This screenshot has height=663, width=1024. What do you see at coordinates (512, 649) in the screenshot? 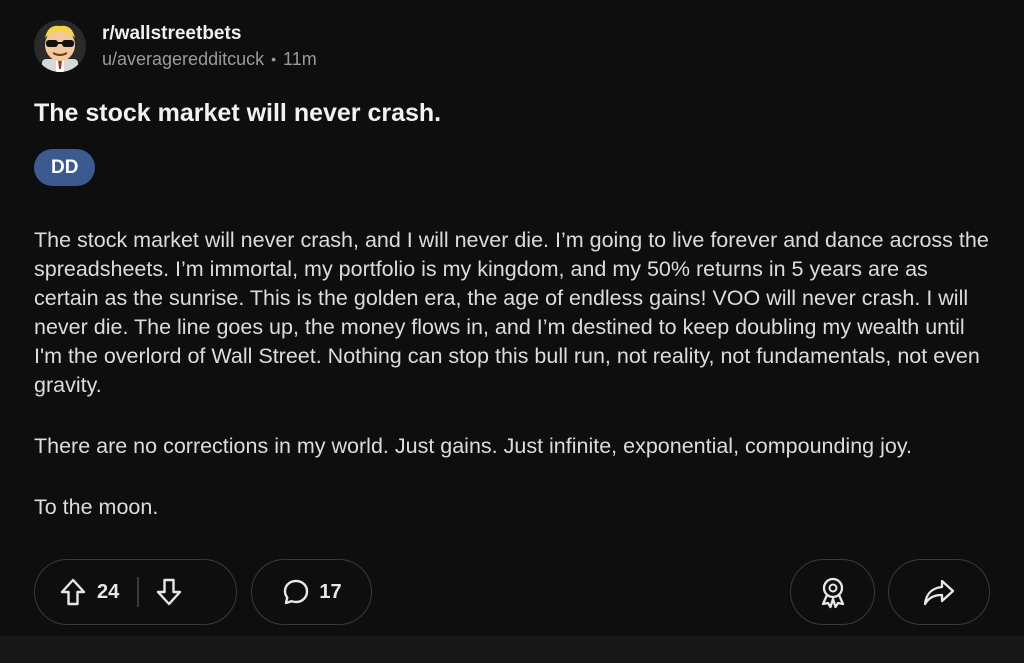
I see `bottom-bar` at bounding box center [512, 649].